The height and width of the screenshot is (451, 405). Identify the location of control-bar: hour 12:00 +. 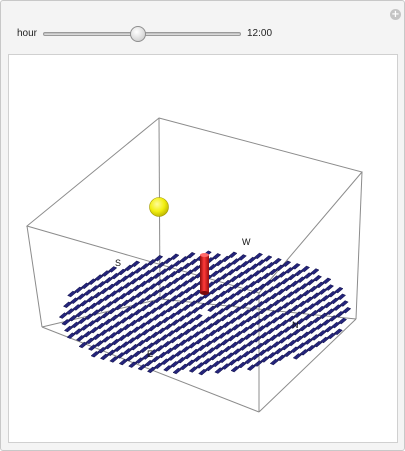
(202, 27).